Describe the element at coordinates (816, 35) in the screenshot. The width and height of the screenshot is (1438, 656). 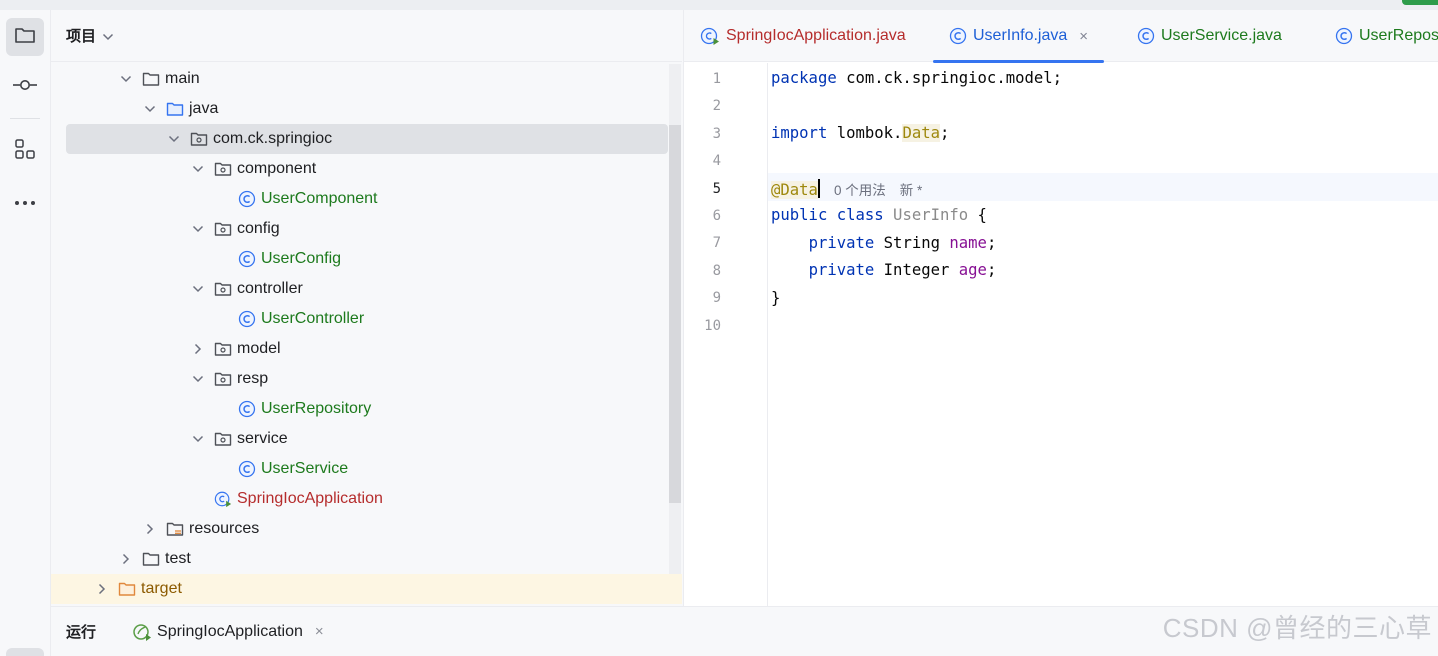
I see `tab-label: SpringIocApplication.java` at that location.